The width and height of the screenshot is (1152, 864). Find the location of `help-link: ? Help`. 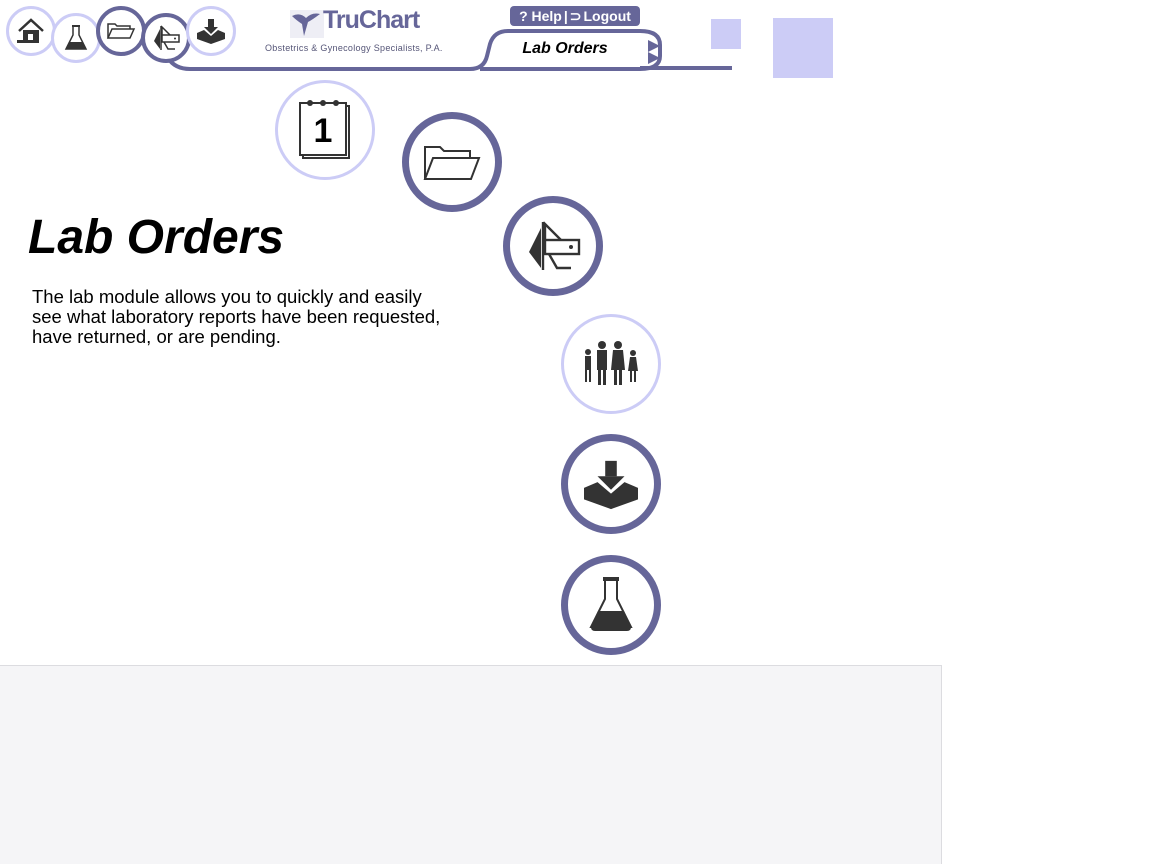

help-link: ? Help is located at coordinates (540, 16).